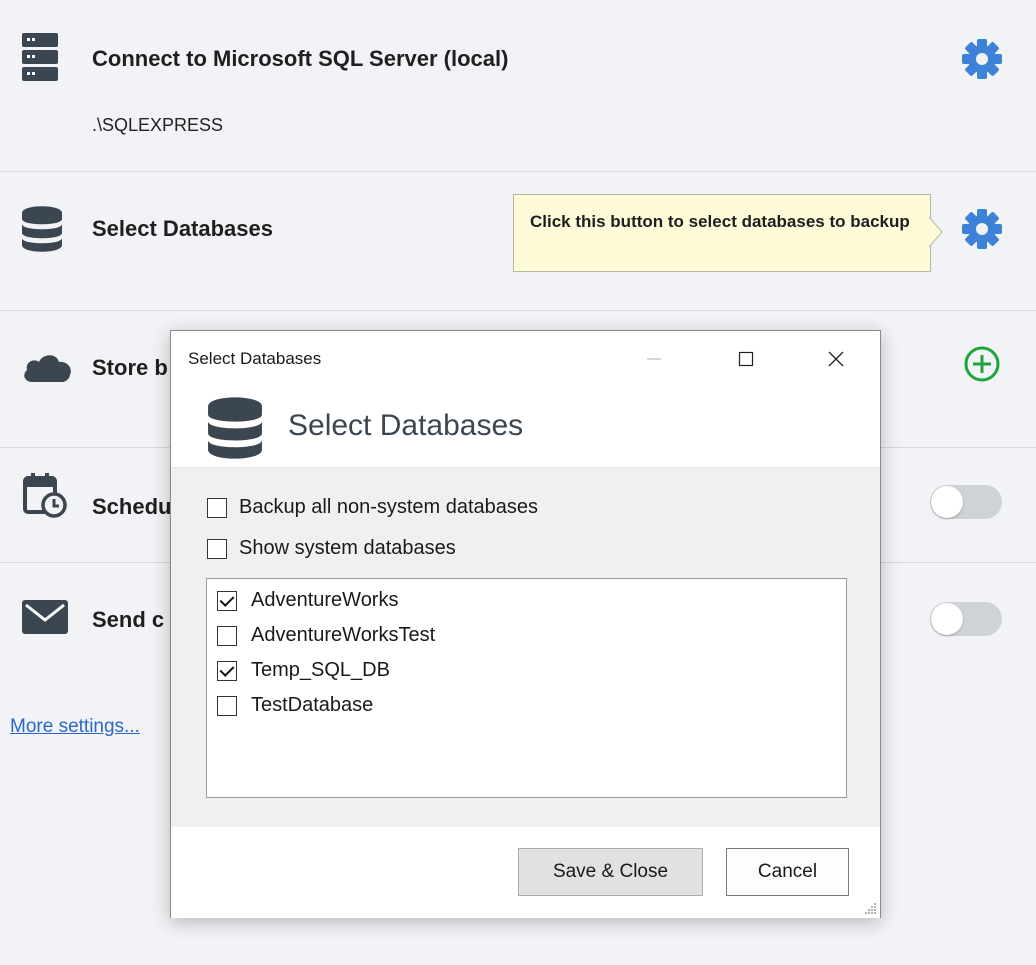 The height and width of the screenshot is (965, 1036). What do you see at coordinates (870, 908) in the screenshot?
I see `resize-grip-icon` at bounding box center [870, 908].